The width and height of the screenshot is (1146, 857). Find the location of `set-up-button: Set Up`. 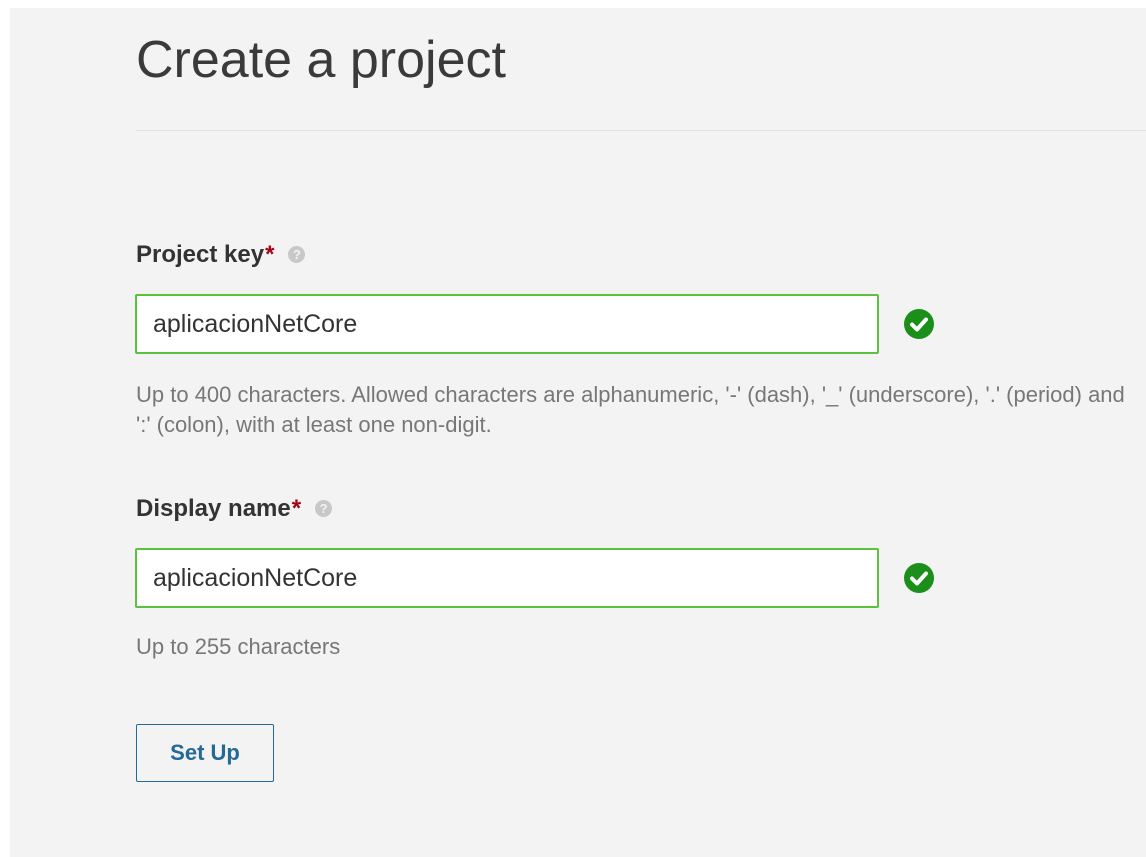

set-up-button: Set Up is located at coordinates (205, 753).